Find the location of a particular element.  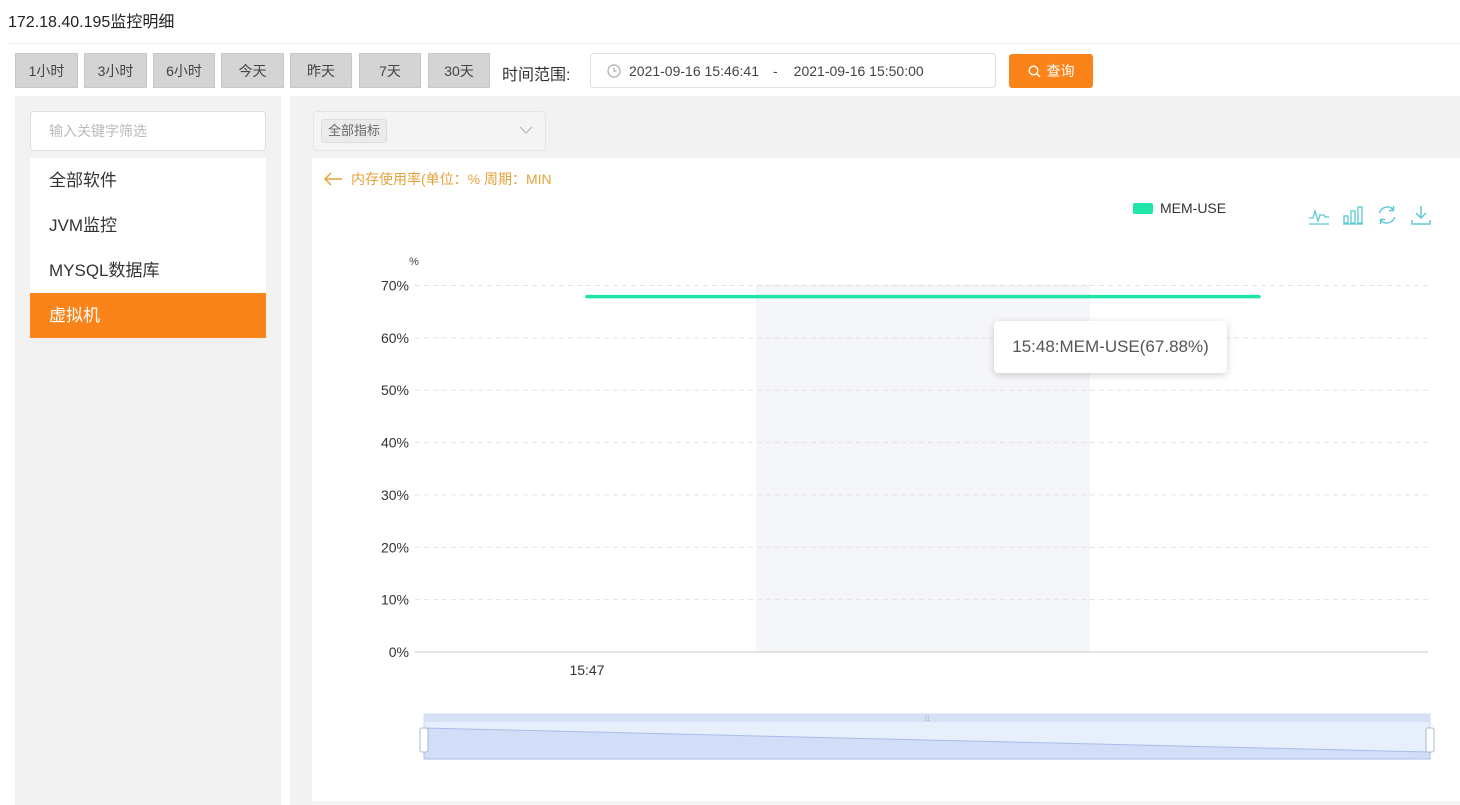

y-tick-label: 10% is located at coordinates (395, 600).